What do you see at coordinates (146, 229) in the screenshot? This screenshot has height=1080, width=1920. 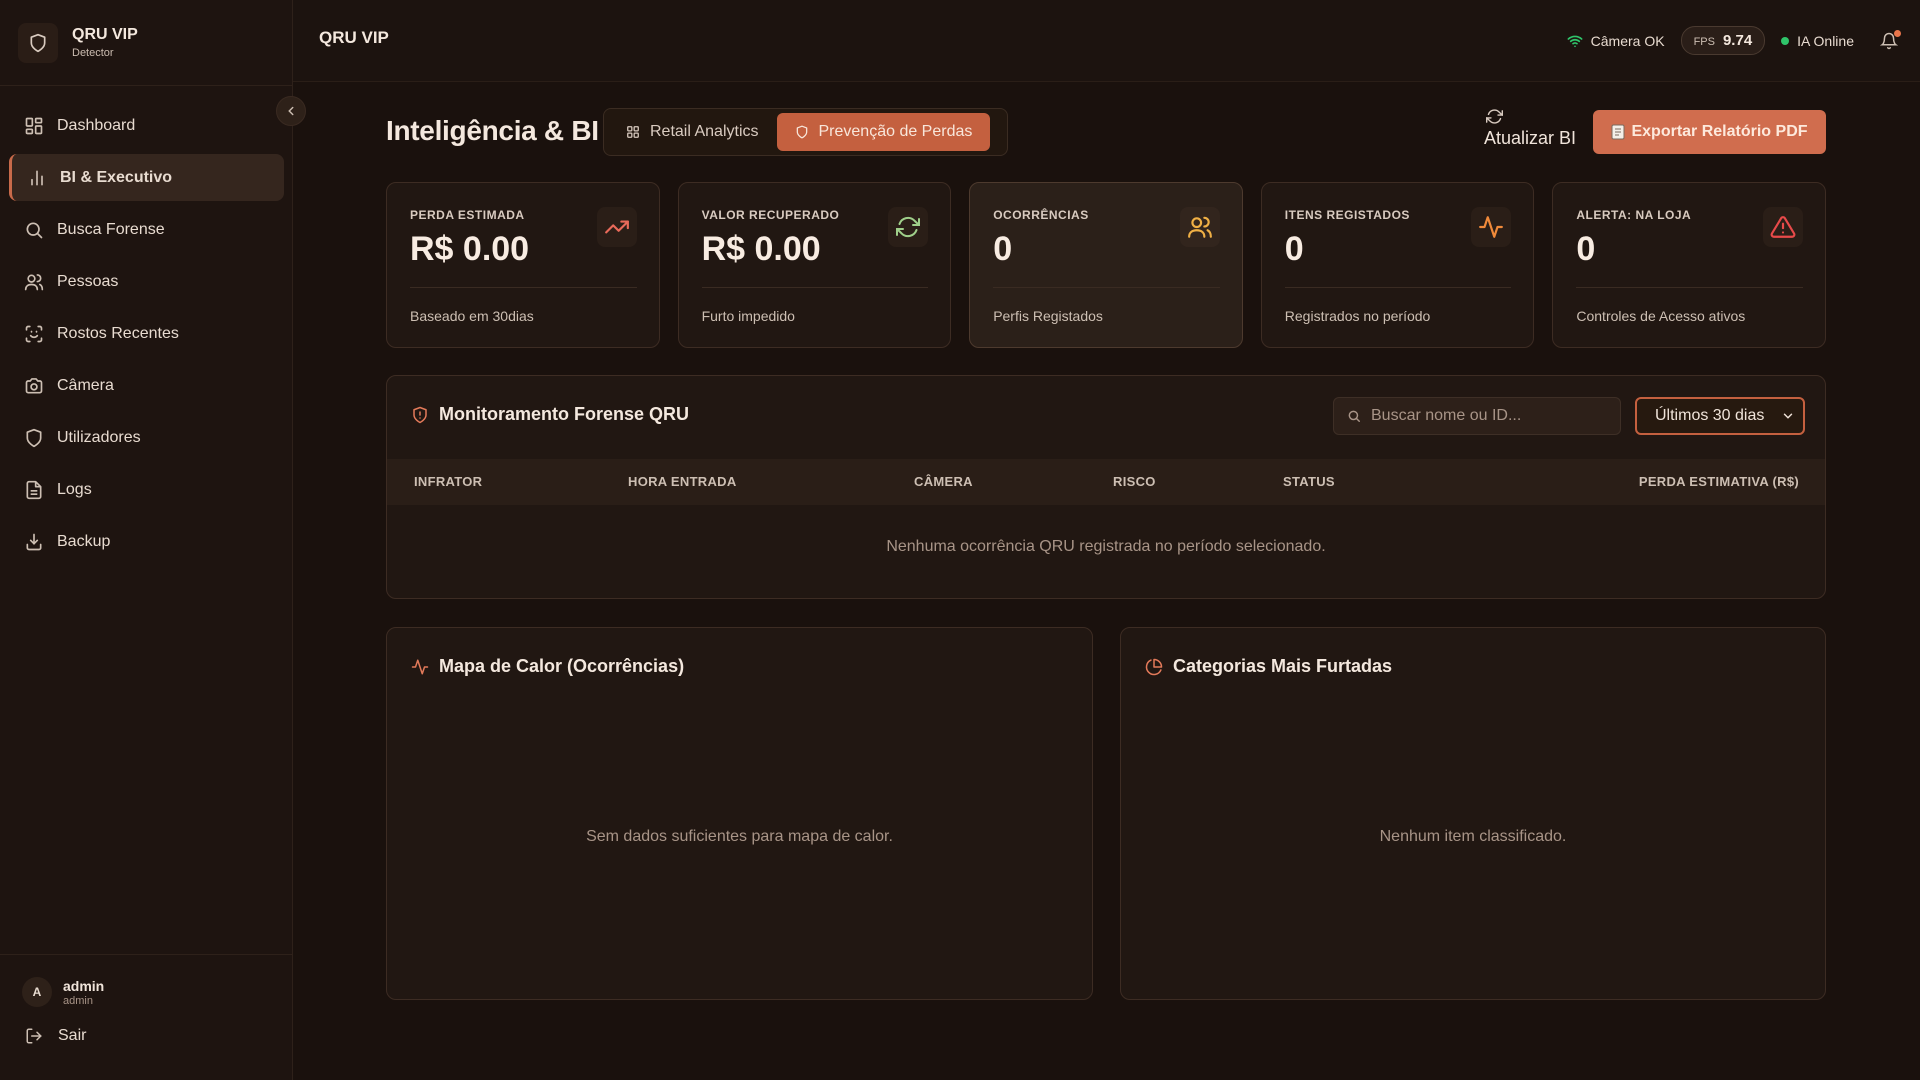 I see `sidebar-item-busca-forense: Busca Forense` at bounding box center [146, 229].